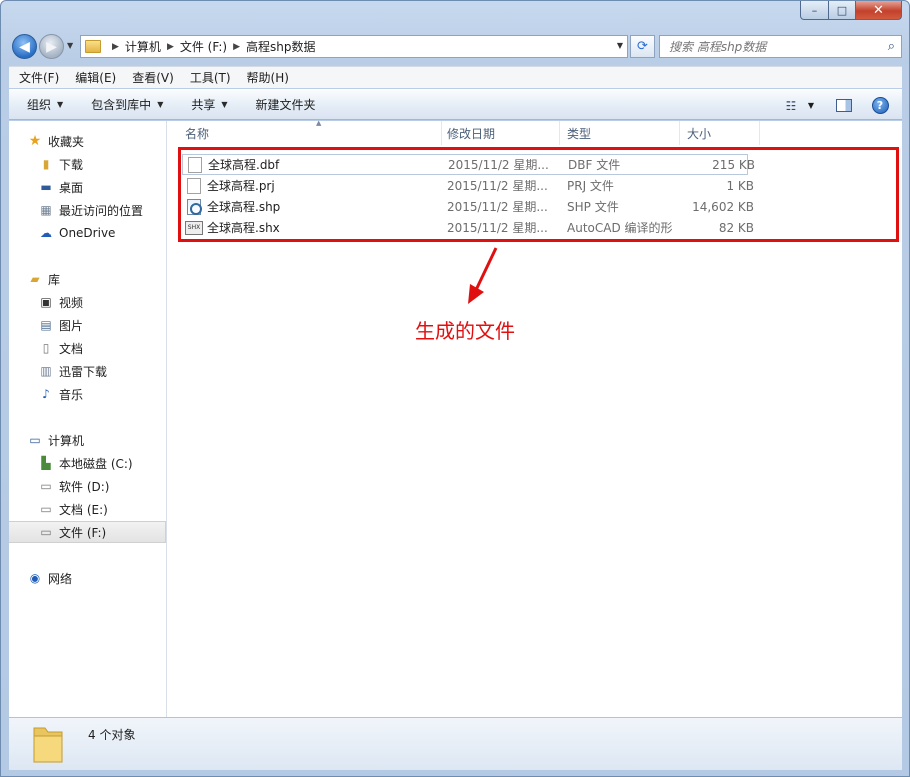 This screenshot has width=910, height=777. What do you see at coordinates (842, 10) in the screenshot?
I see `maximize-button: □` at bounding box center [842, 10].